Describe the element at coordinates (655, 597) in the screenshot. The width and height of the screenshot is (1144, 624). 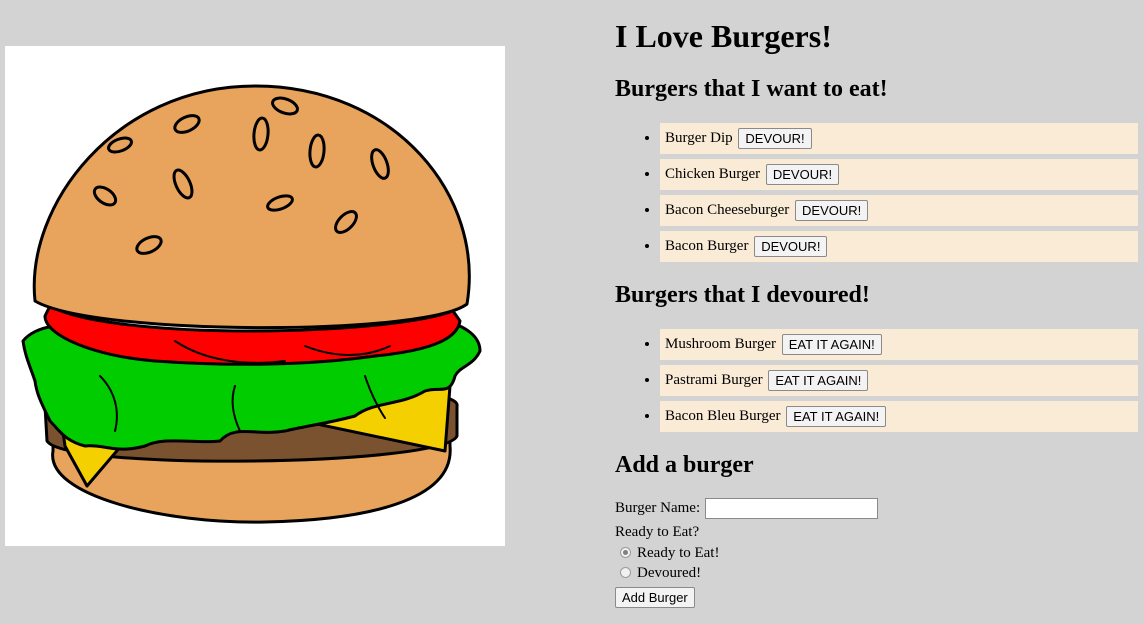
I see `add-burger-button: Add Burger` at that location.